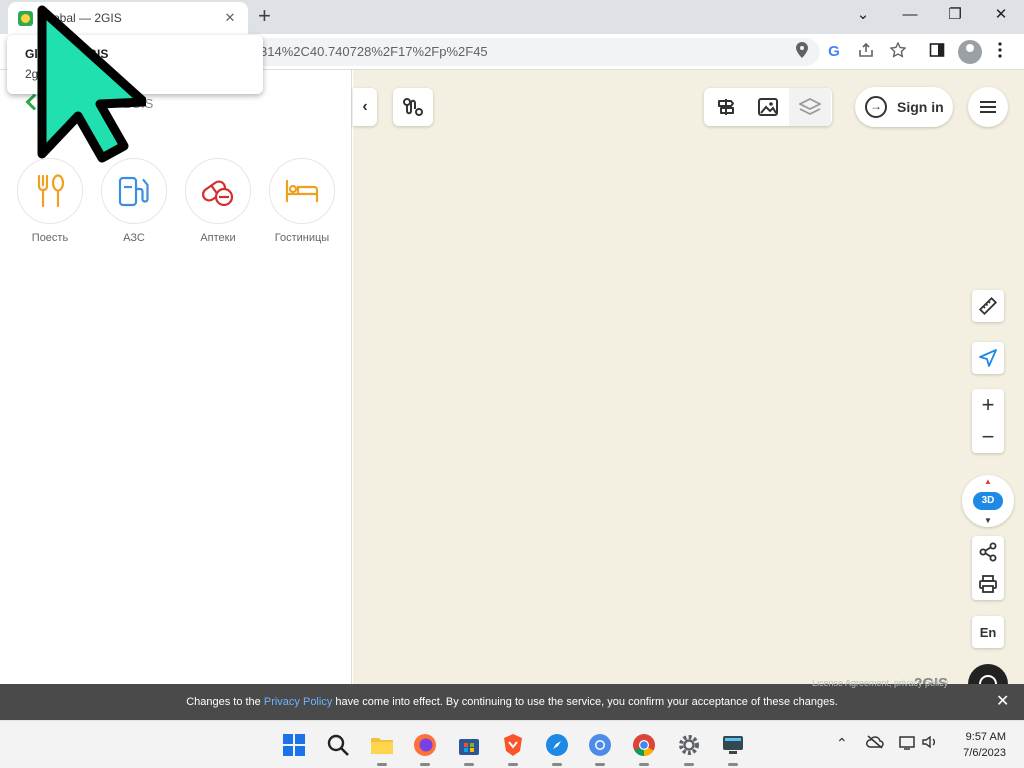 The width and height of the screenshot is (1024, 768). I want to click on pills-icon, so click(217, 193).